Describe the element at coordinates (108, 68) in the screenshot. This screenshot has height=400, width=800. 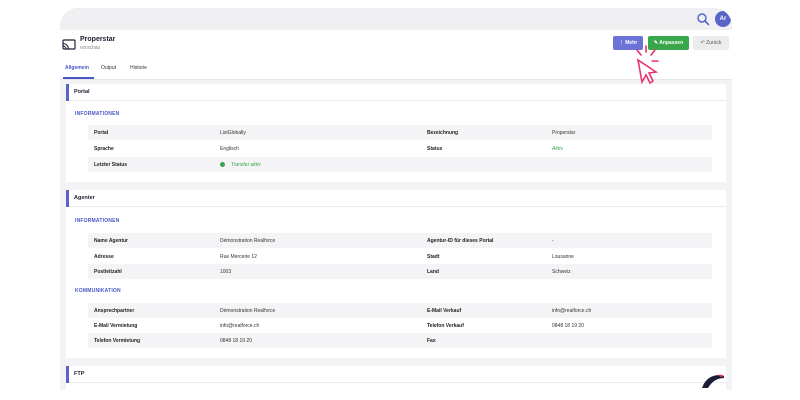
I see `tab-output: Output` at that location.